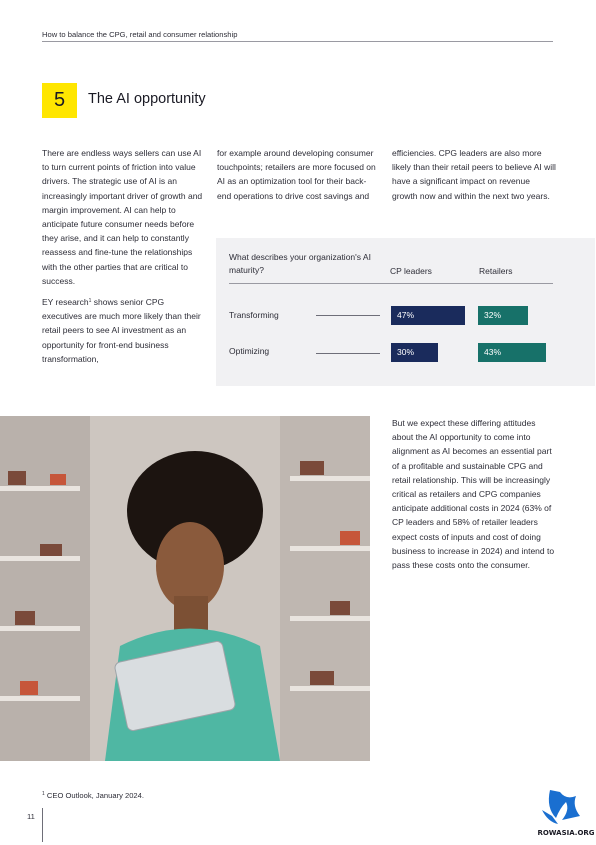 This screenshot has width=596, height=845. I want to click on section-title: The AI opportunity, so click(147, 99).